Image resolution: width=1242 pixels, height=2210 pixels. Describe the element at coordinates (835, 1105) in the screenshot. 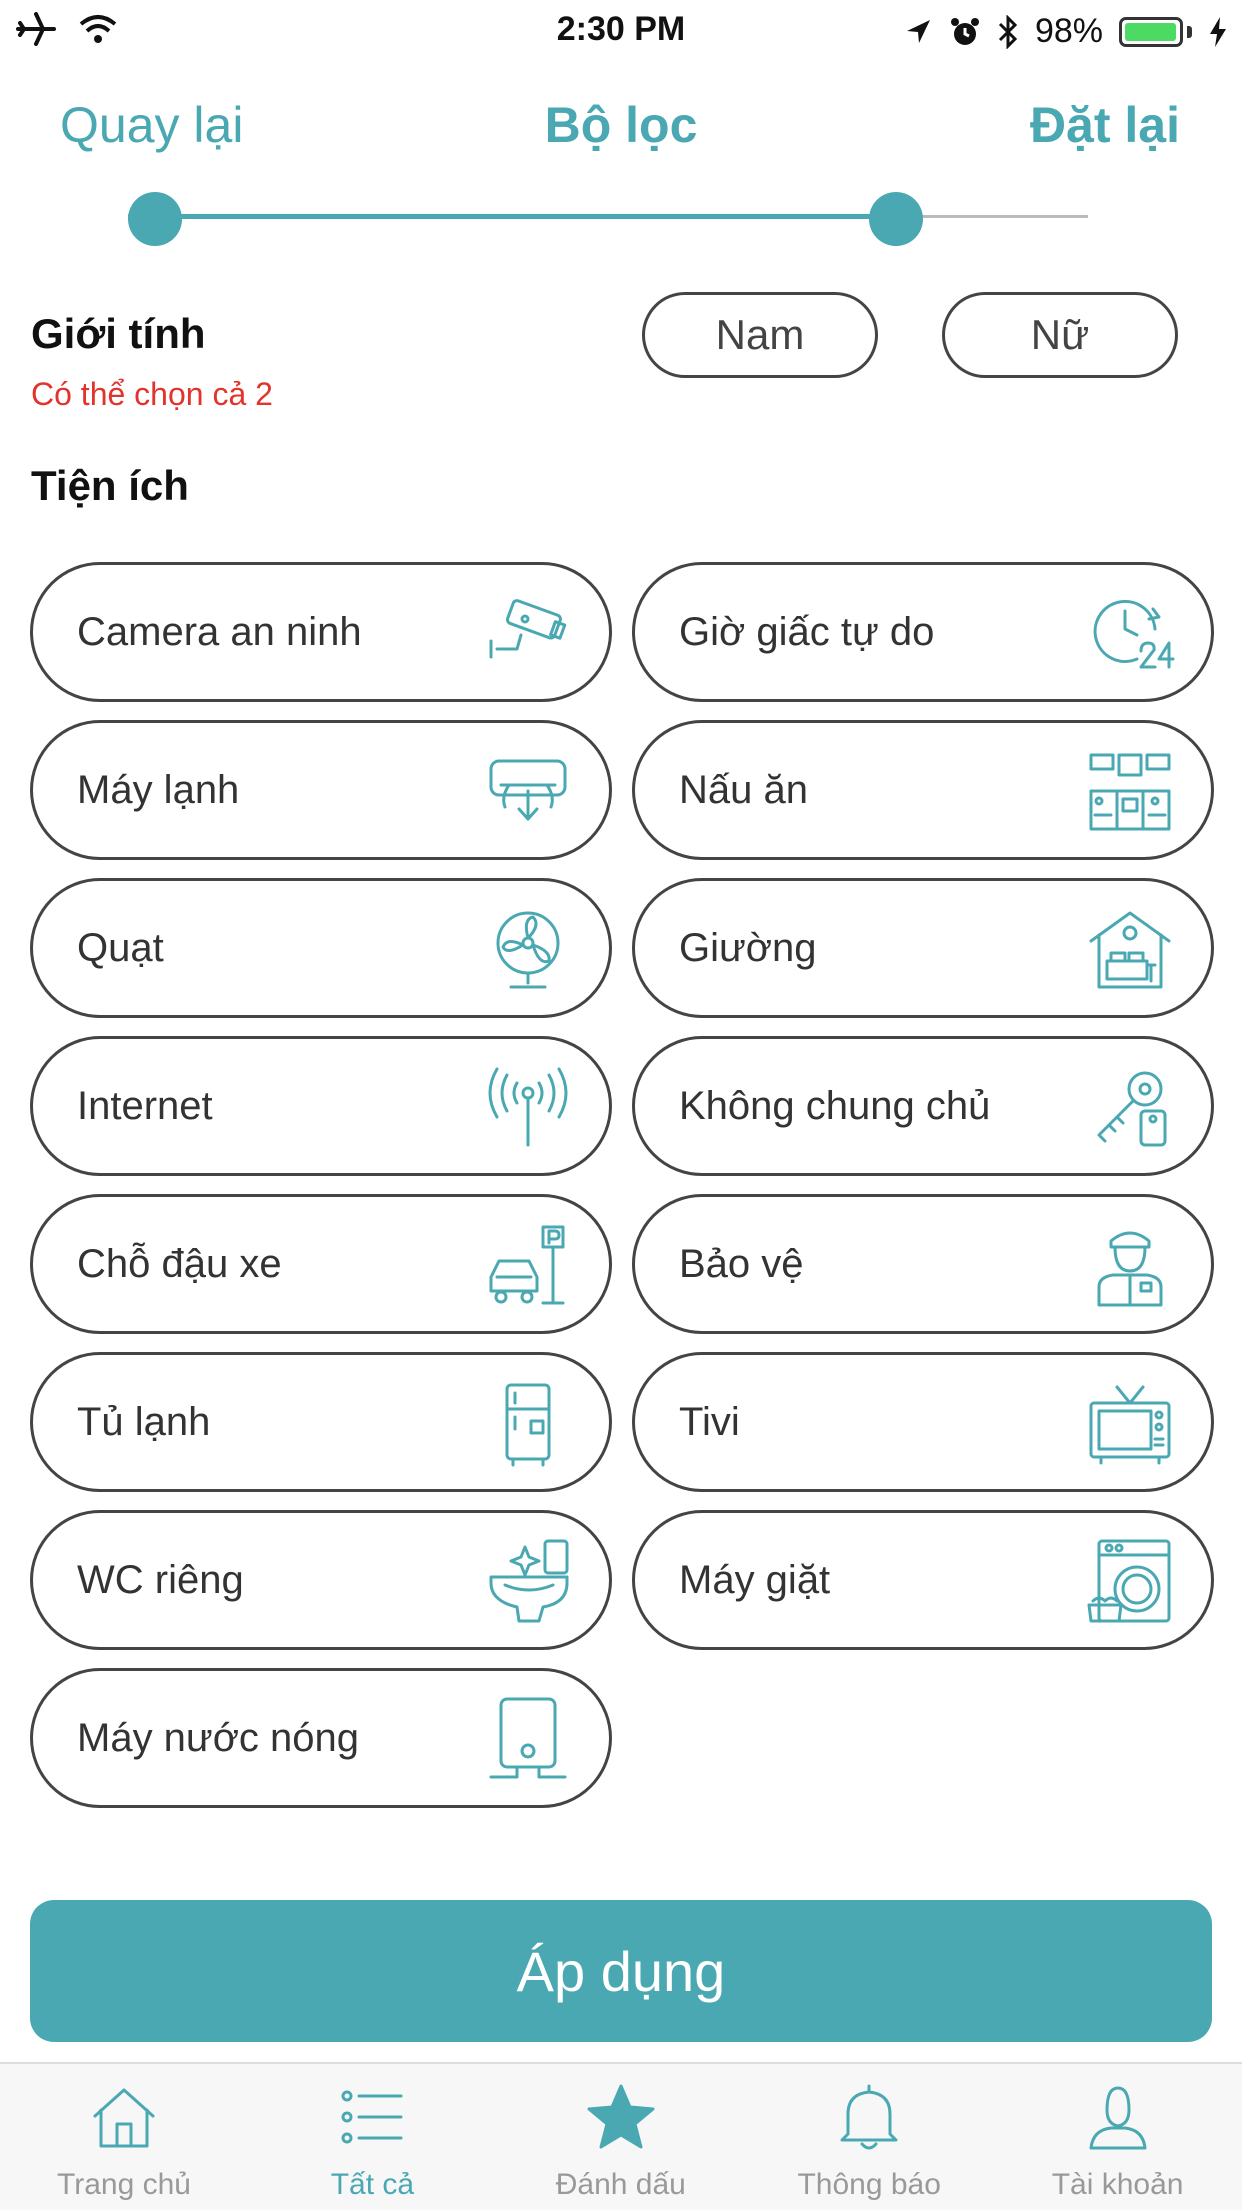

I see `amenity-label: Không chung chủ` at that location.